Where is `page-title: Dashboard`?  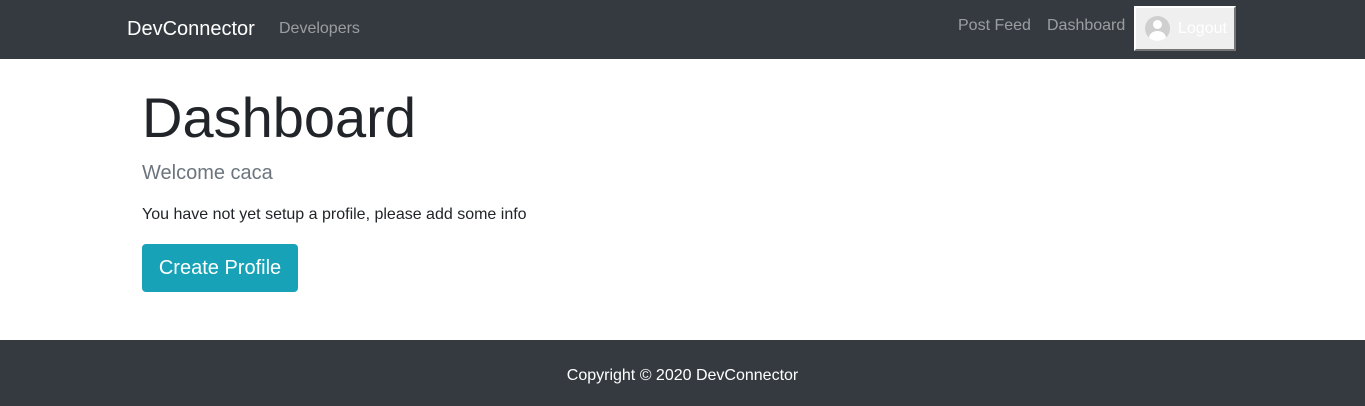
page-title: Dashboard is located at coordinates (279, 117).